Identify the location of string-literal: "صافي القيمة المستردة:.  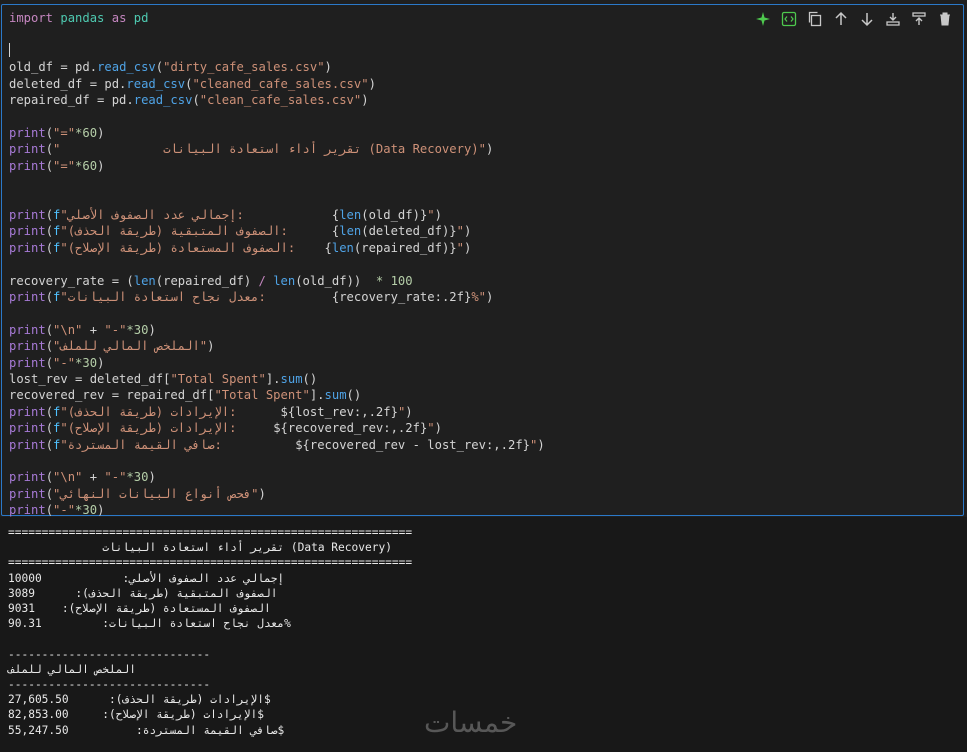
(178, 444).